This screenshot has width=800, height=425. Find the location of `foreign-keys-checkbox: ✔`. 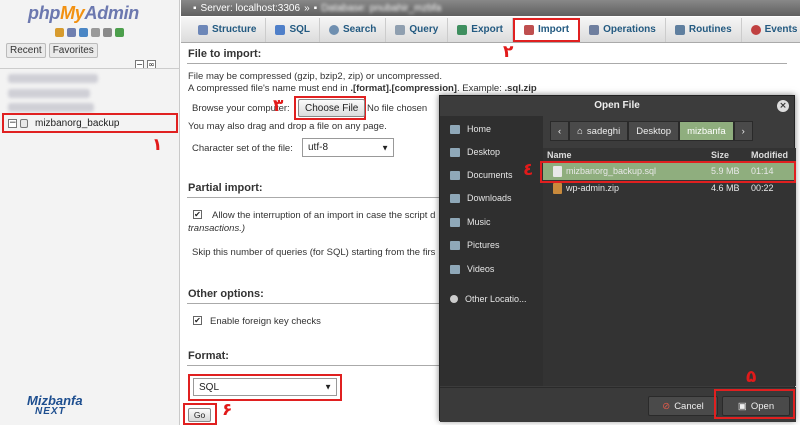

foreign-keys-checkbox: ✔ is located at coordinates (197, 320).